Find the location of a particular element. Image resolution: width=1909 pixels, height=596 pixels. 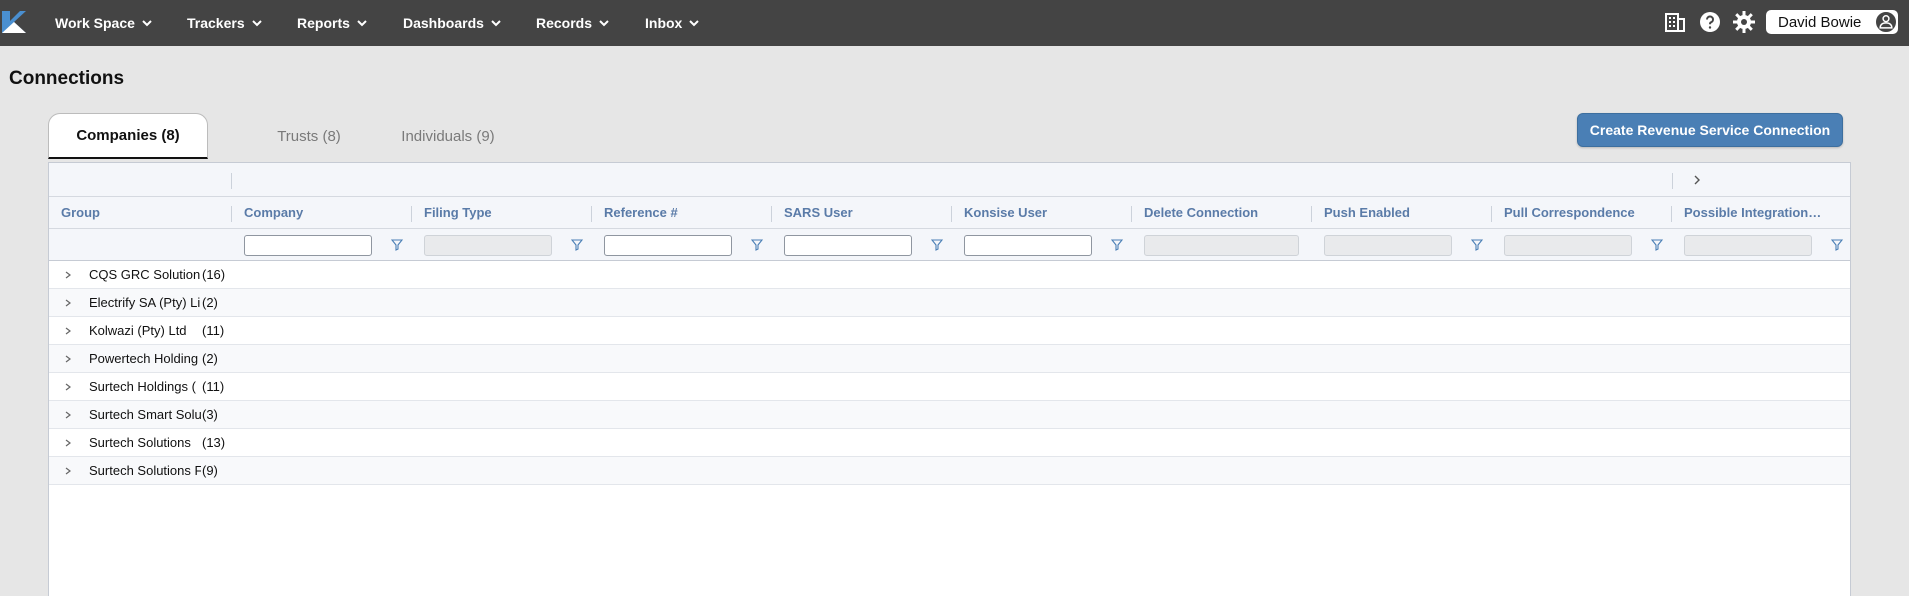

group-row: Surtech Solutions (13) is located at coordinates (949, 443).